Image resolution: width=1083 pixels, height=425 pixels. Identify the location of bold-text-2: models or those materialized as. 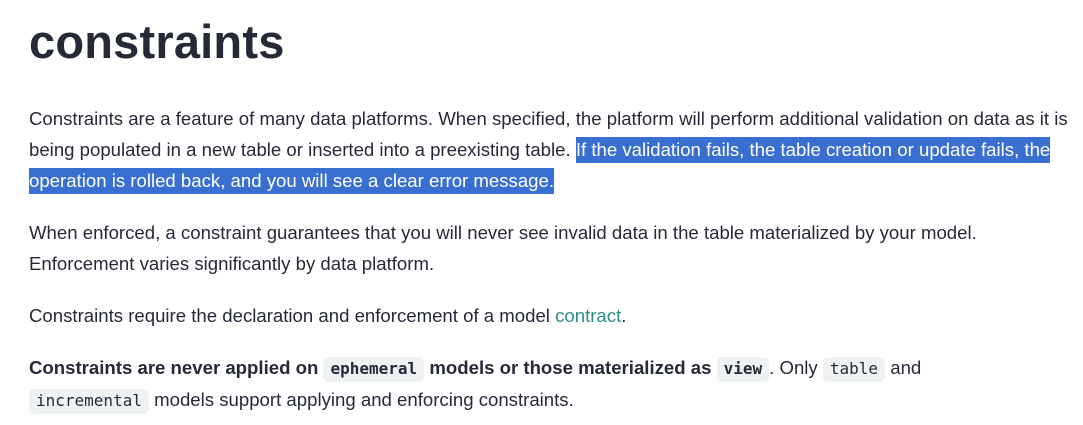
(570, 367).